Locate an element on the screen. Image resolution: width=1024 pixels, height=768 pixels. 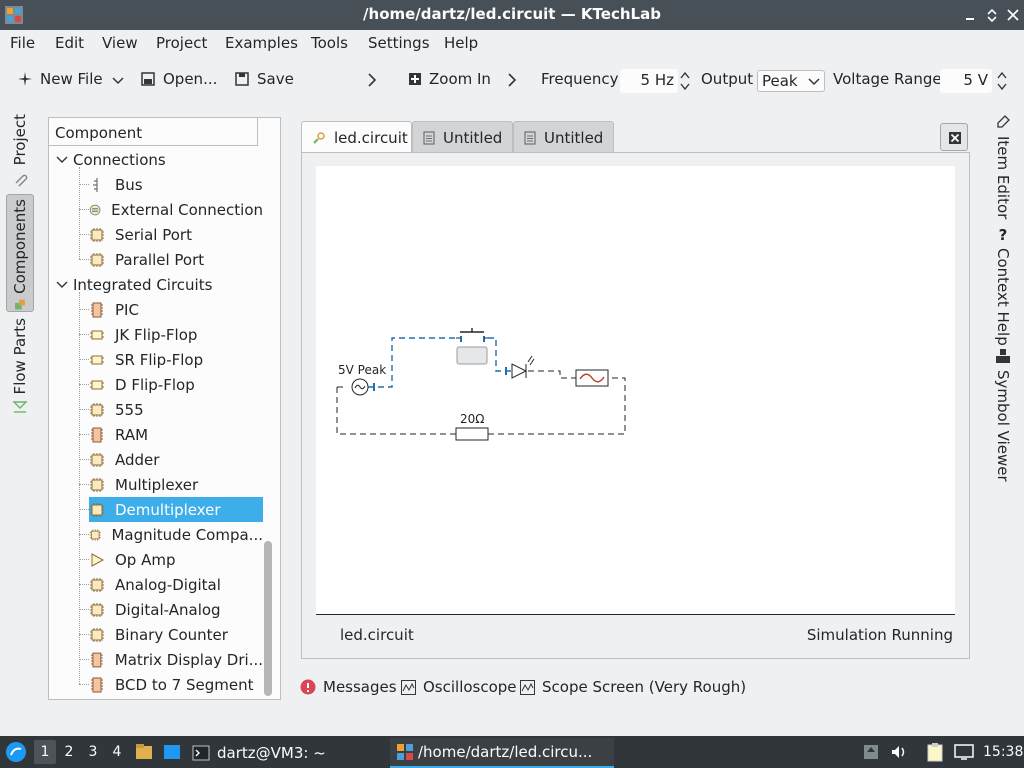
menu-examples: Examples is located at coordinates (261, 43).